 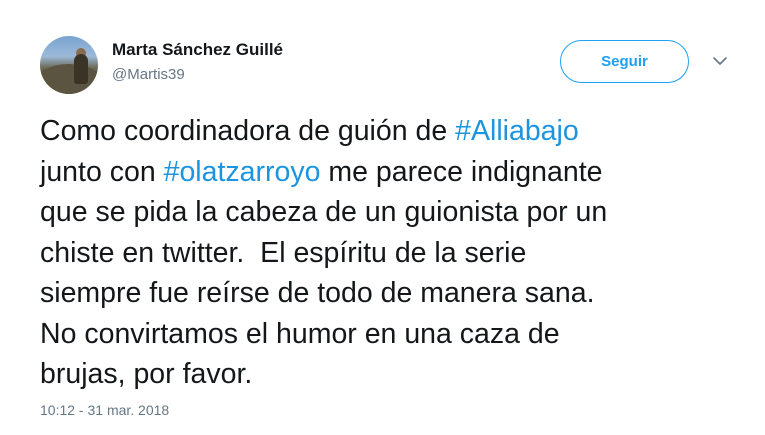 What do you see at coordinates (242, 172) in the screenshot?
I see `hashtag-link: #olatzarroyo` at bounding box center [242, 172].